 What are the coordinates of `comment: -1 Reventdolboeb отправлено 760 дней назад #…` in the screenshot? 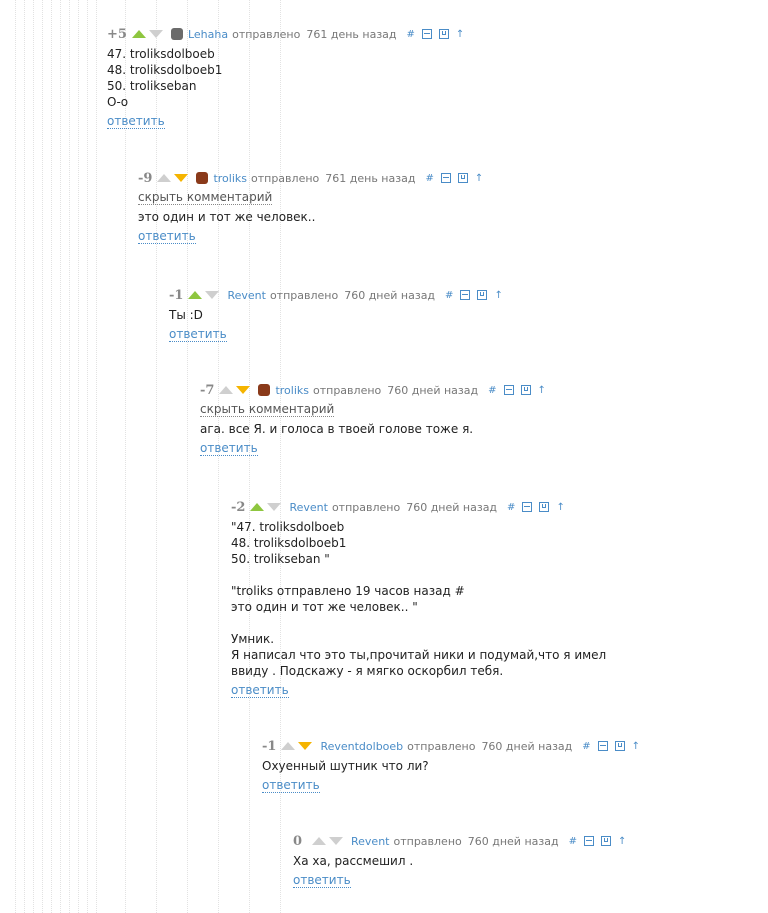 It's located at (487, 765).